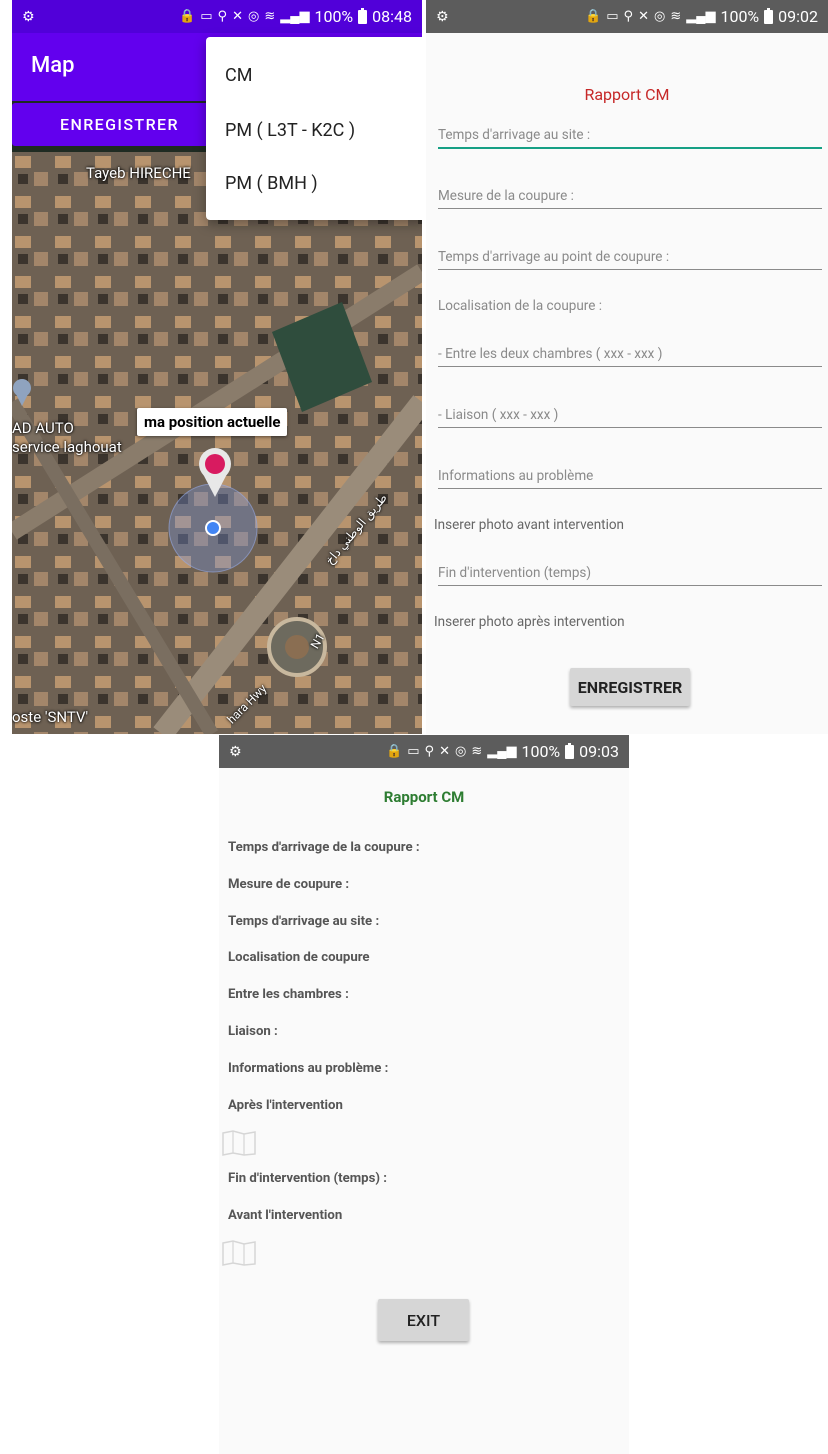  What do you see at coordinates (630, 259) in the screenshot?
I see `arrival-cut-field: Temps d'arrivage au point de coupure :` at bounding box center [630, 259].